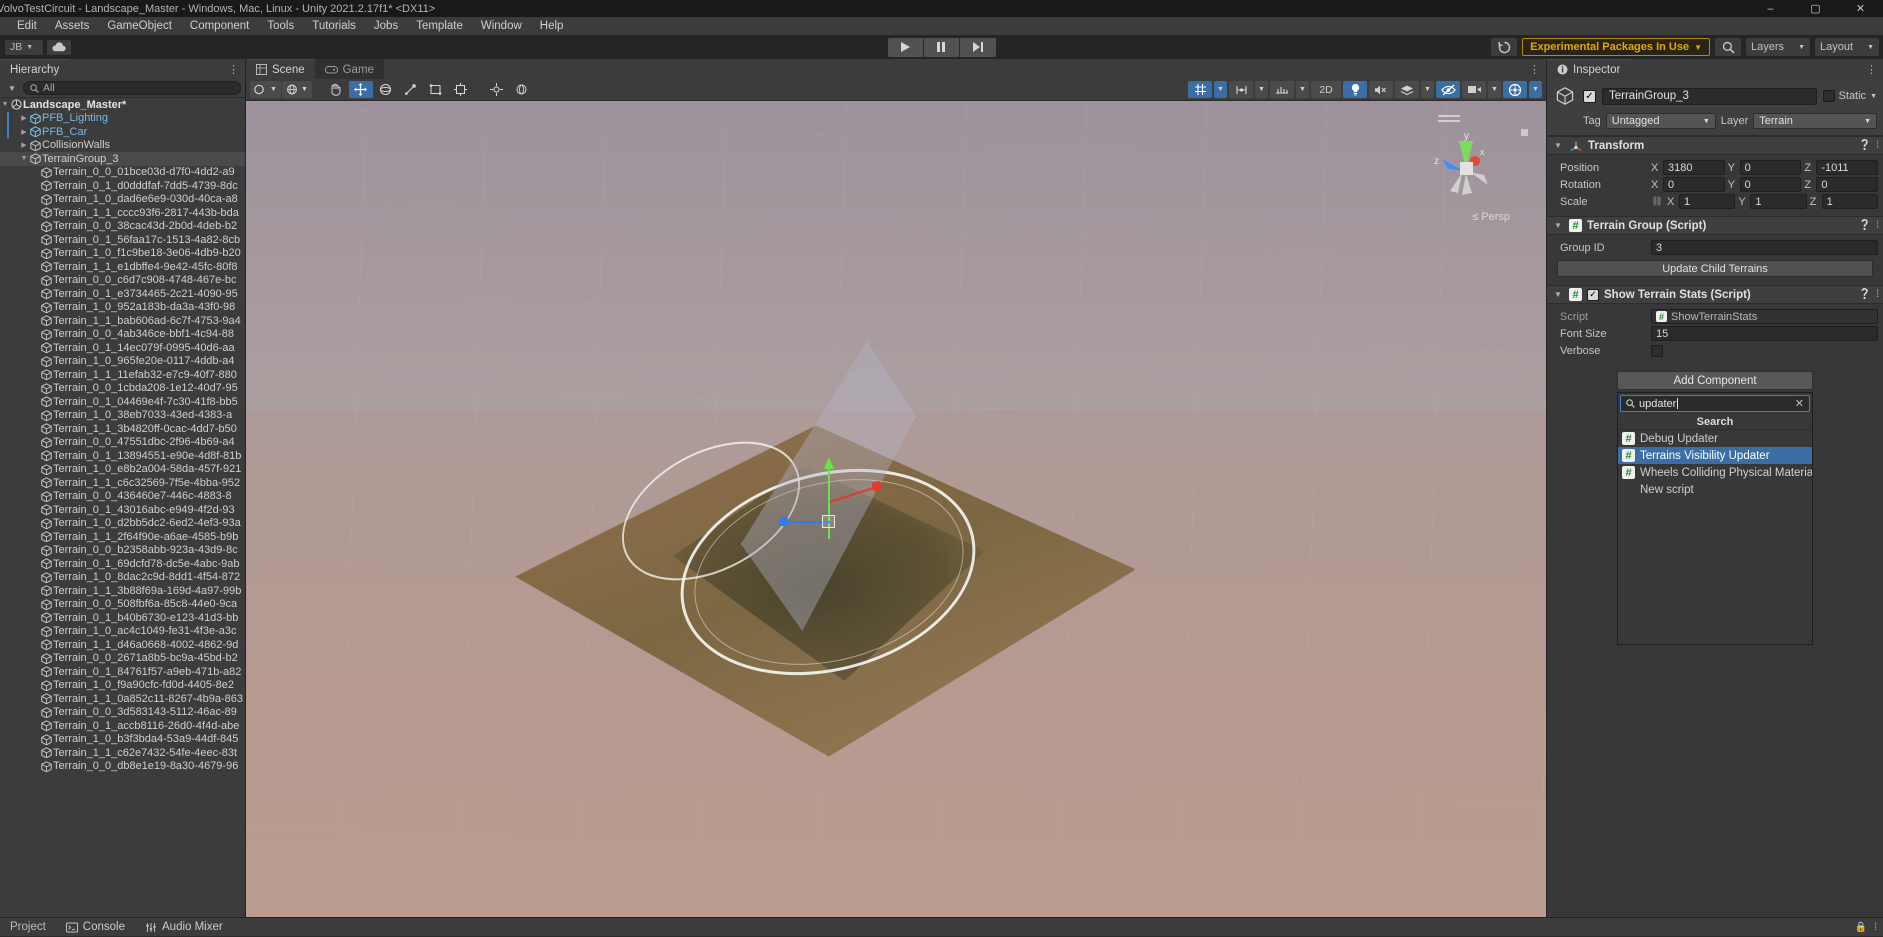 This screenshot has width=1883, height=937. I want to click on hierarchy-row-terrain-0-1-56faa17c-1513-4a82-8cb: Terrain_0_1_56faa17c-1513-4a82-8cb, so click(122, 240).